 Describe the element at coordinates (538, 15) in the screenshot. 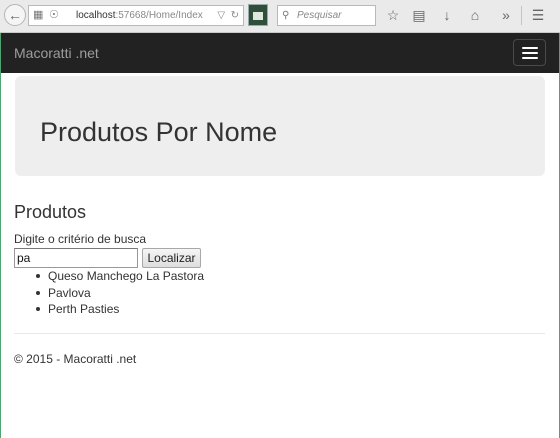

I see `menu-icon: ☰` at that location.